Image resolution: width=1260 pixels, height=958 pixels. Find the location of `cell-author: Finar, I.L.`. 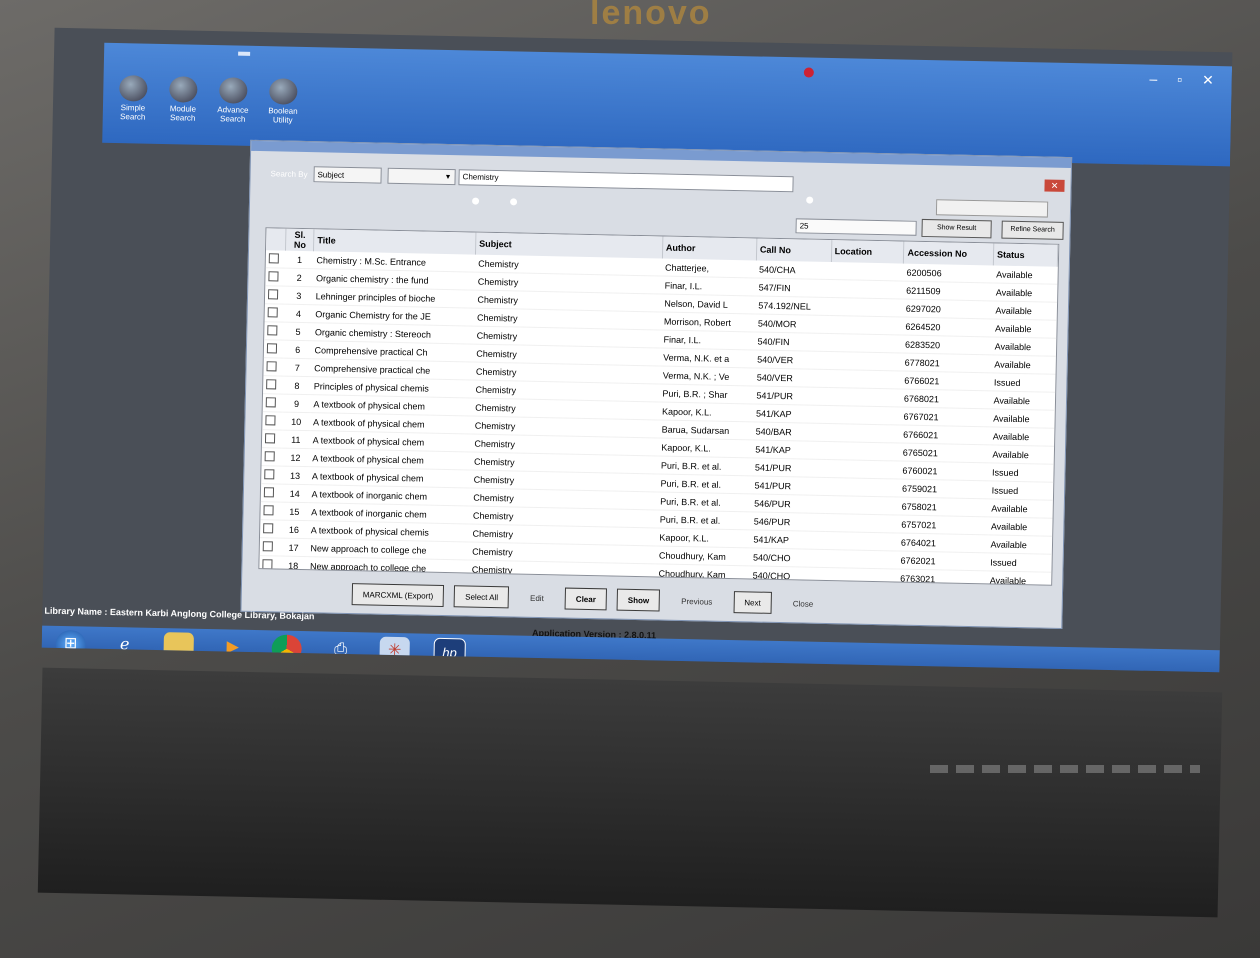

cell-author: Finar, I.L. is located at coordinates (708, 286).